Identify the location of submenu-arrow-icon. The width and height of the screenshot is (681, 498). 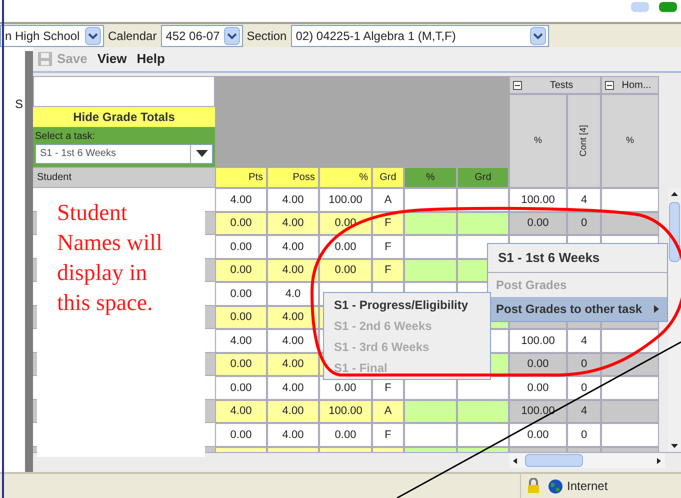
(656, 308).